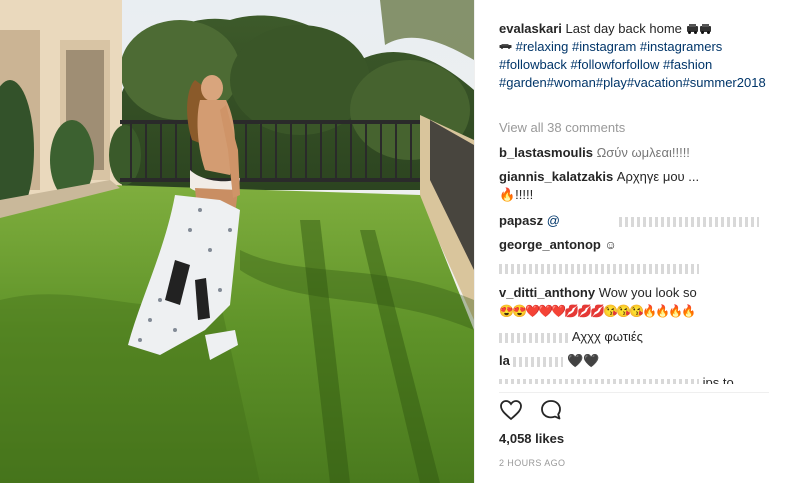 The image size is (789, 483). I want to click on comment-item: v_ditti_anthony Wow you look so, so click(598, 293).